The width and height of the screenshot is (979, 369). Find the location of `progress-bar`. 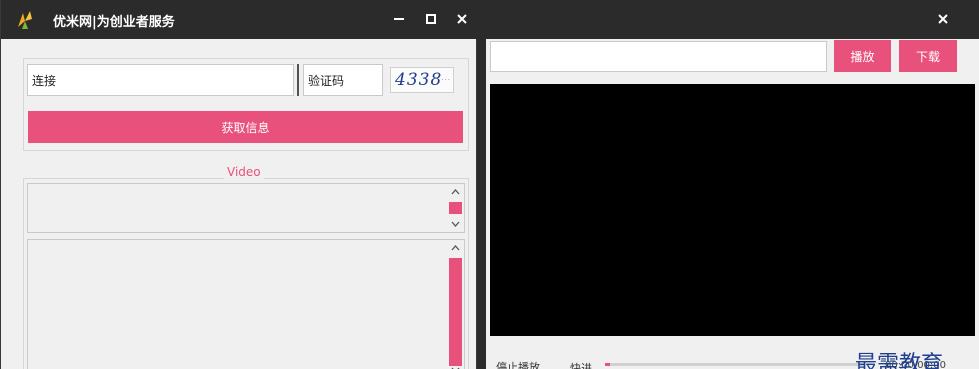

progress-bar is located at coordinates (735, 364).